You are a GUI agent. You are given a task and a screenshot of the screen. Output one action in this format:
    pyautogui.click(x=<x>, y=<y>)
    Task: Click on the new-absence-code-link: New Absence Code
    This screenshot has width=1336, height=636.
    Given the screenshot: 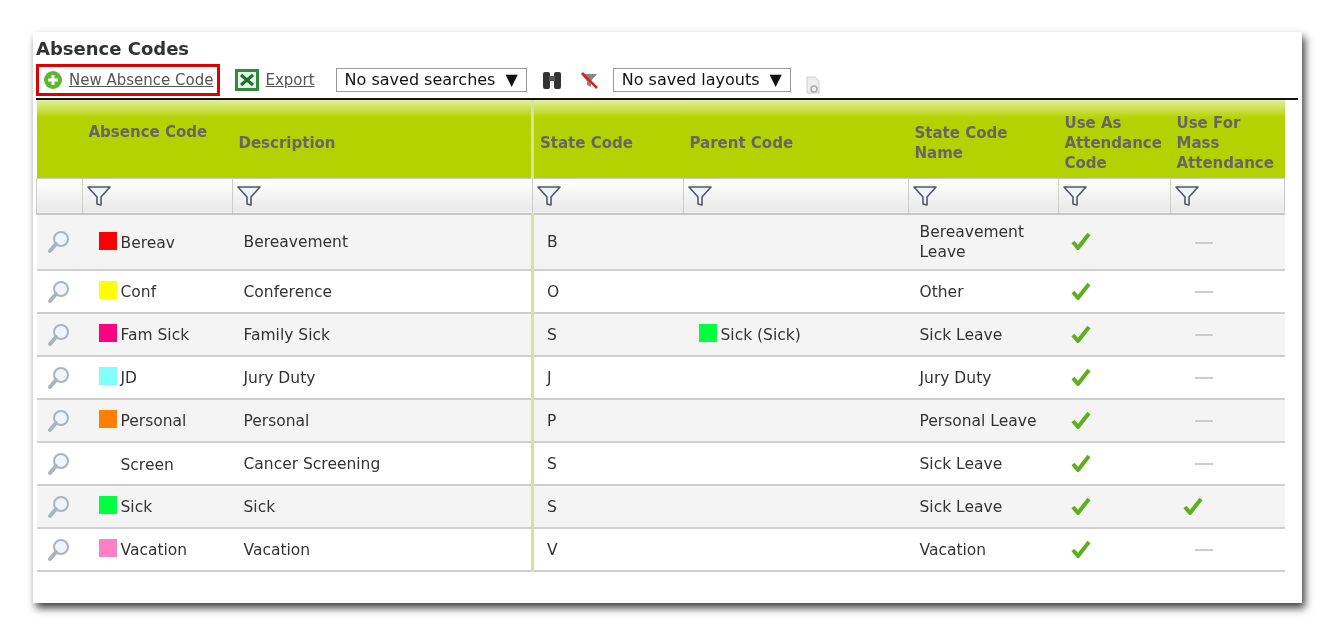 What is the action you would take?
    pyautogui.click(x=128, y=80)
    